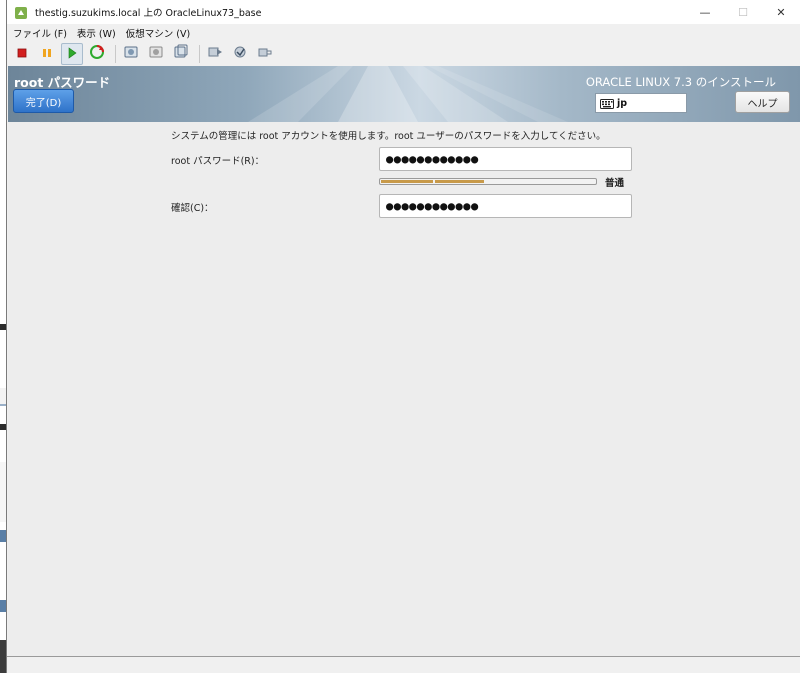  I want to click on status-bar, so click(403, 664).